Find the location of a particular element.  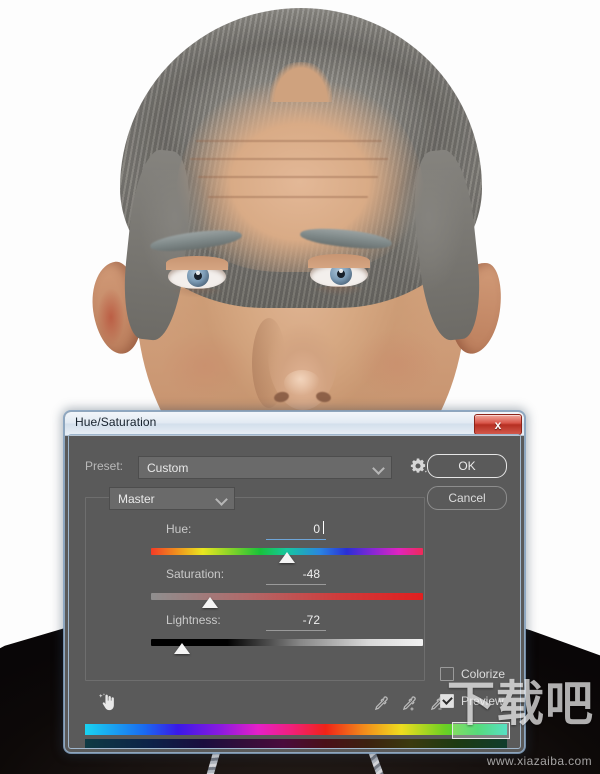

left-undereye-shadow is located at coordinates (197, 293).